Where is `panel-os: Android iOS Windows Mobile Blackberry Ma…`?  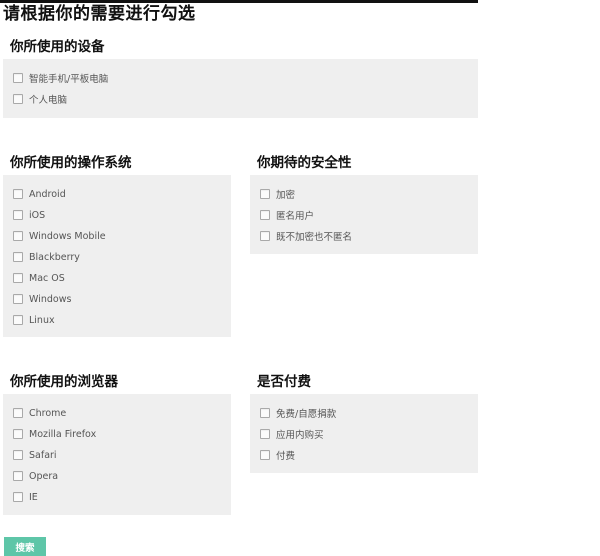 panel-os: Android iOS Windows Mobile Blackberry Ma… is located at coordinates (117, 256).